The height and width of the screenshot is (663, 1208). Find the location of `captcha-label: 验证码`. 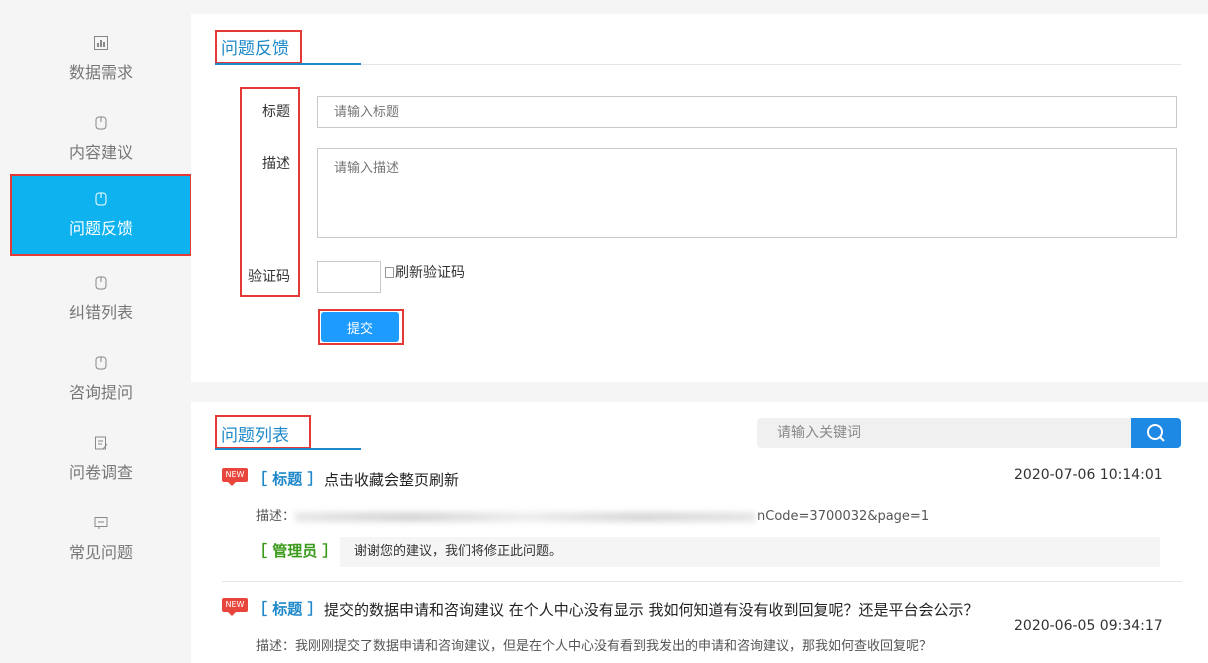

captcha-label: 验证码 is located at coordinates (269, 277).